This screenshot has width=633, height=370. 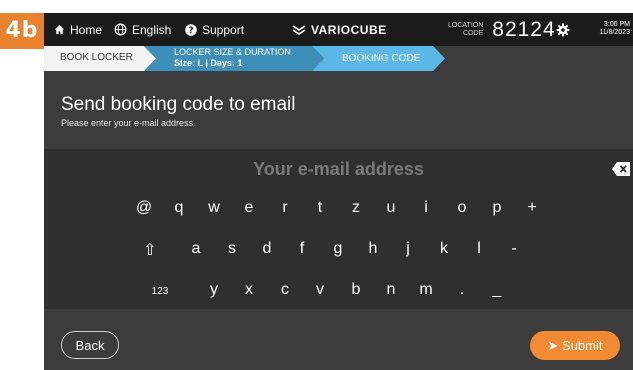 What do you see at coordinates (444, 249) in the screenshot?
I see `key-k: k` at bounding box center [444, 249].